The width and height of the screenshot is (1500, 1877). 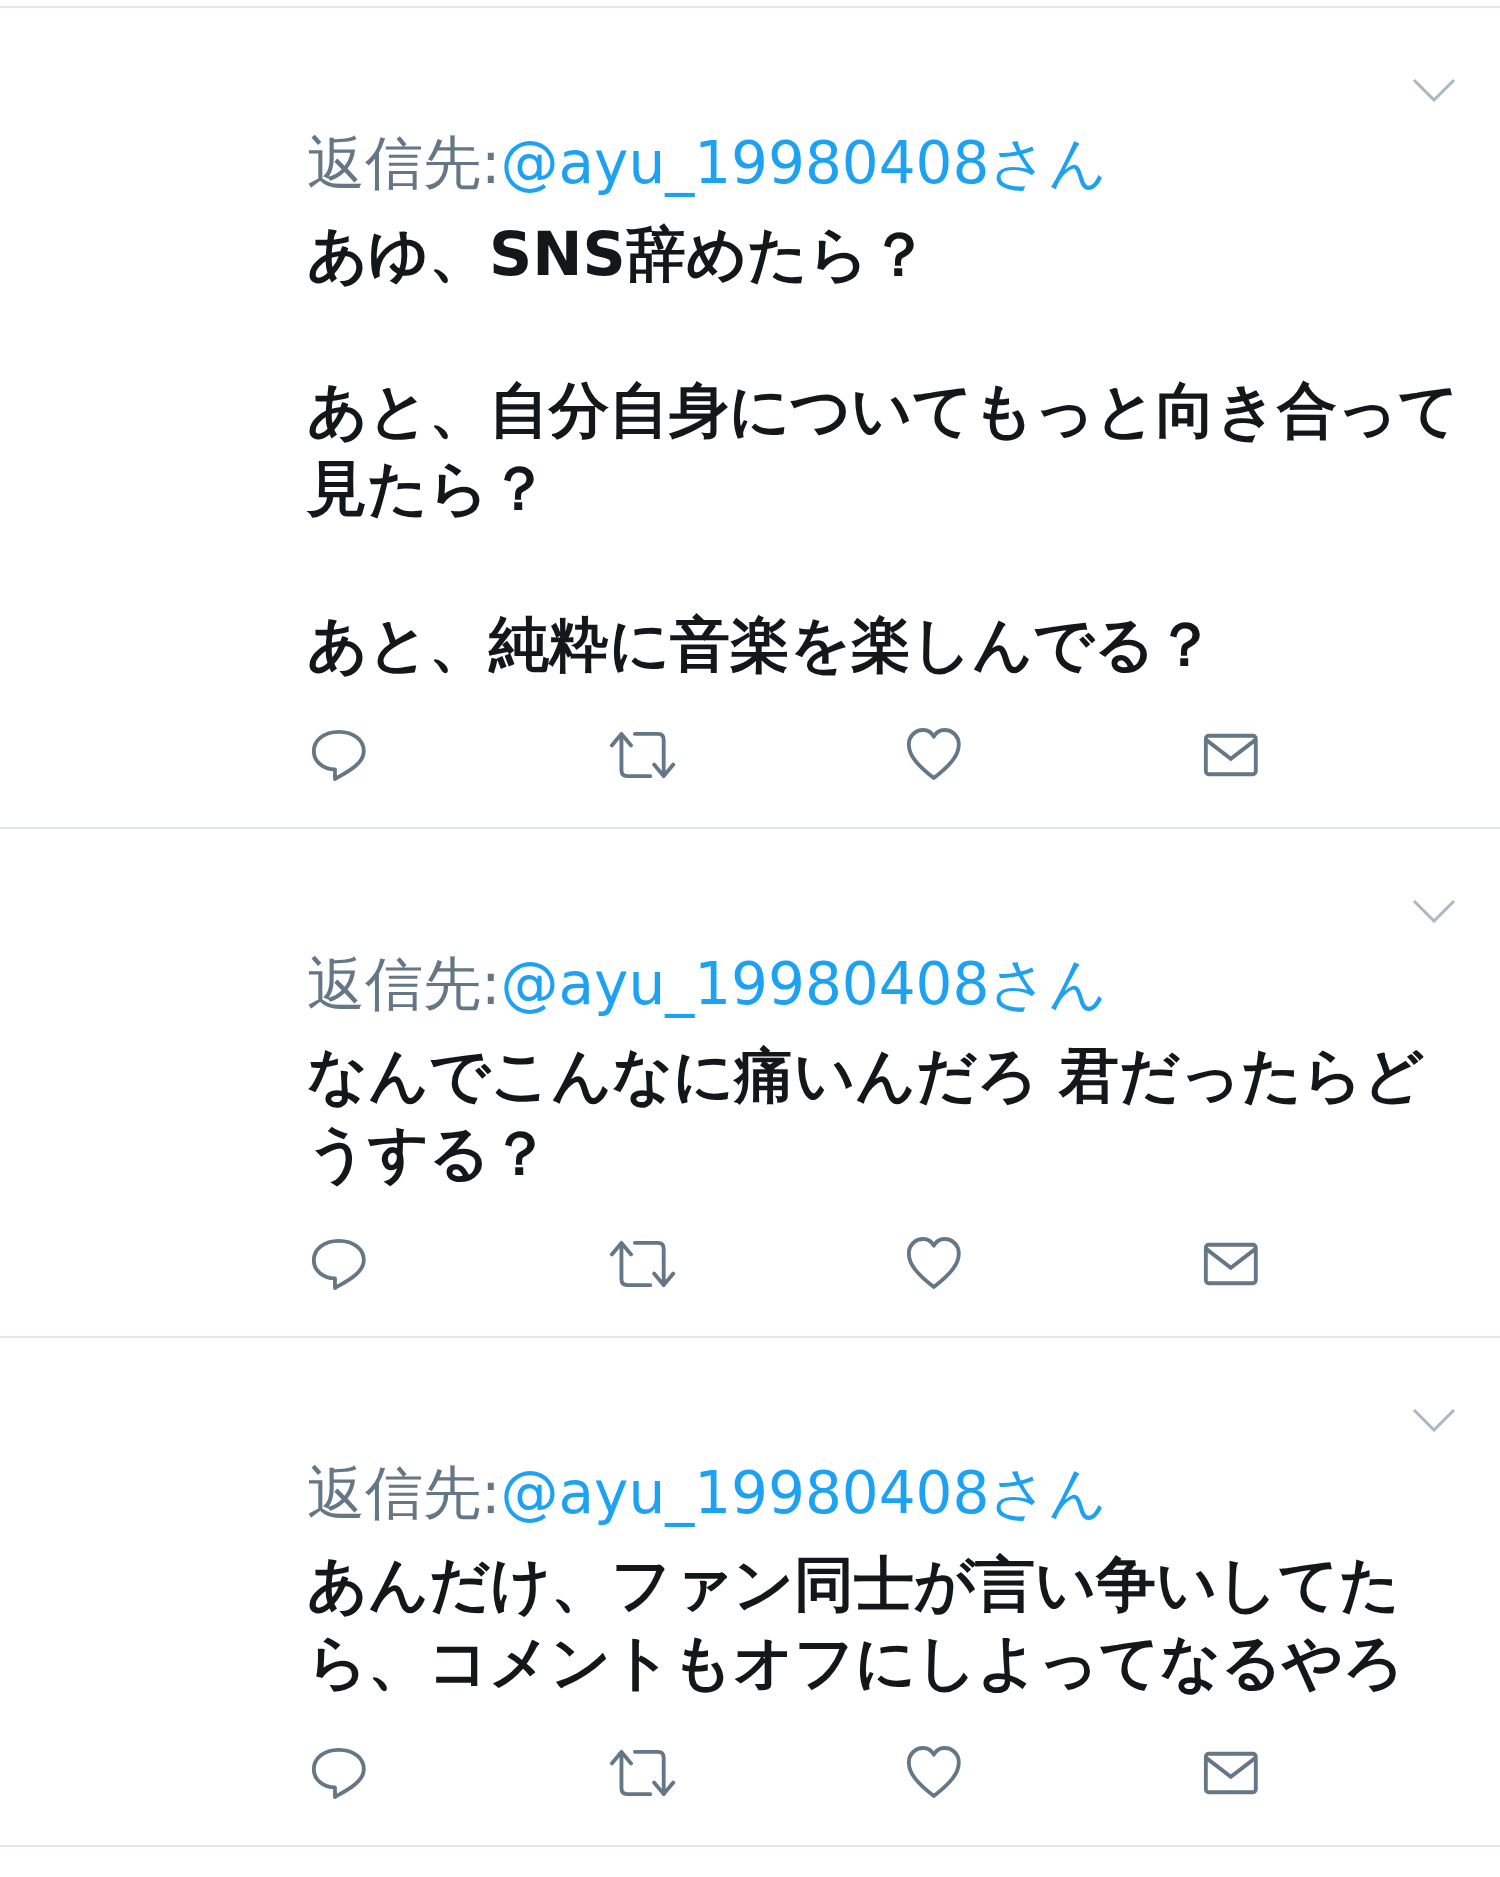 I want to click on tweet-text: あんだけ、ファン同士が言い争いしてたら、コメントもオフにしよってなるやろ, so click(x=856, y=1623).